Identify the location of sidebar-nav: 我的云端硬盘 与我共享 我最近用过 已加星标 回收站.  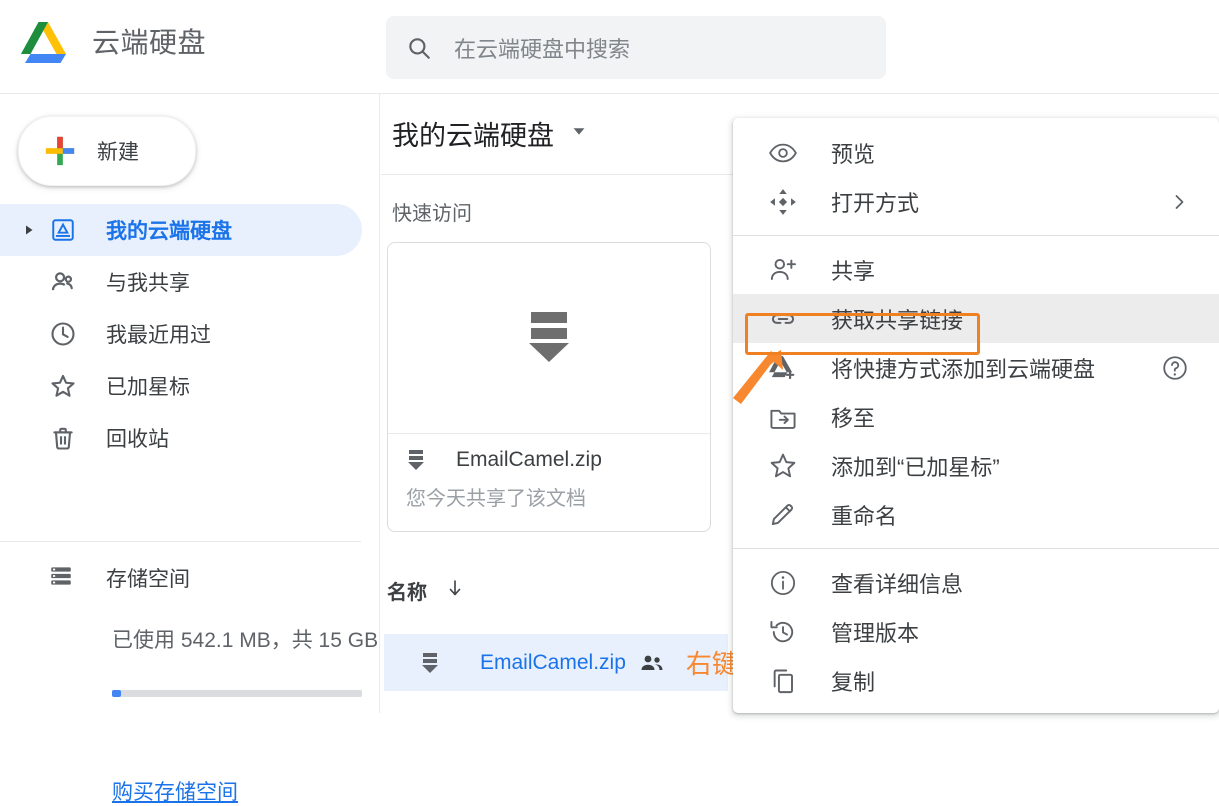
(190, 334).